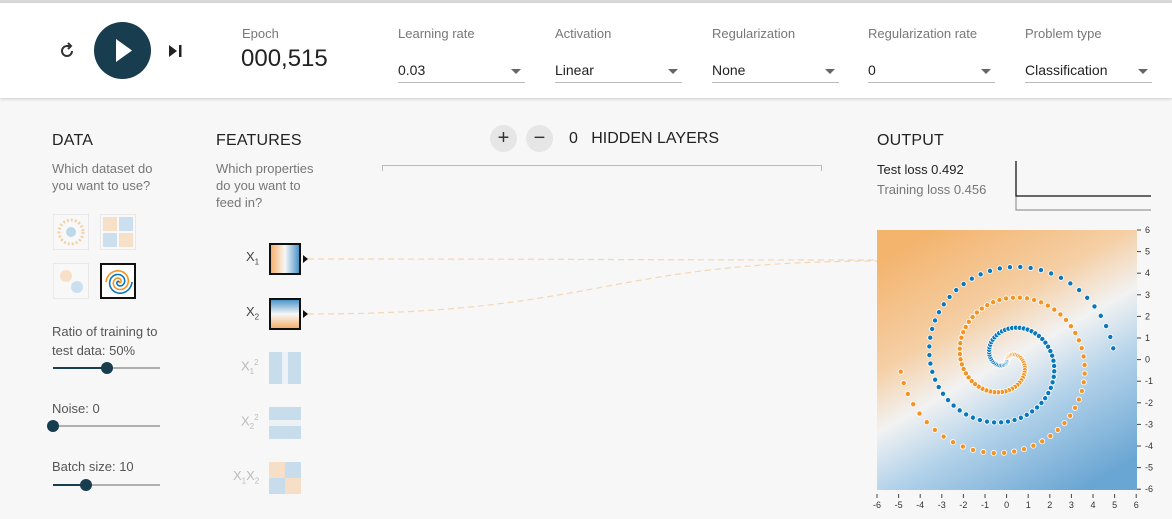  What do you see at coordinates (1136, 505) in the screenshot?
I see `x-tick-label: 6` at bounding box center [1136, 505].